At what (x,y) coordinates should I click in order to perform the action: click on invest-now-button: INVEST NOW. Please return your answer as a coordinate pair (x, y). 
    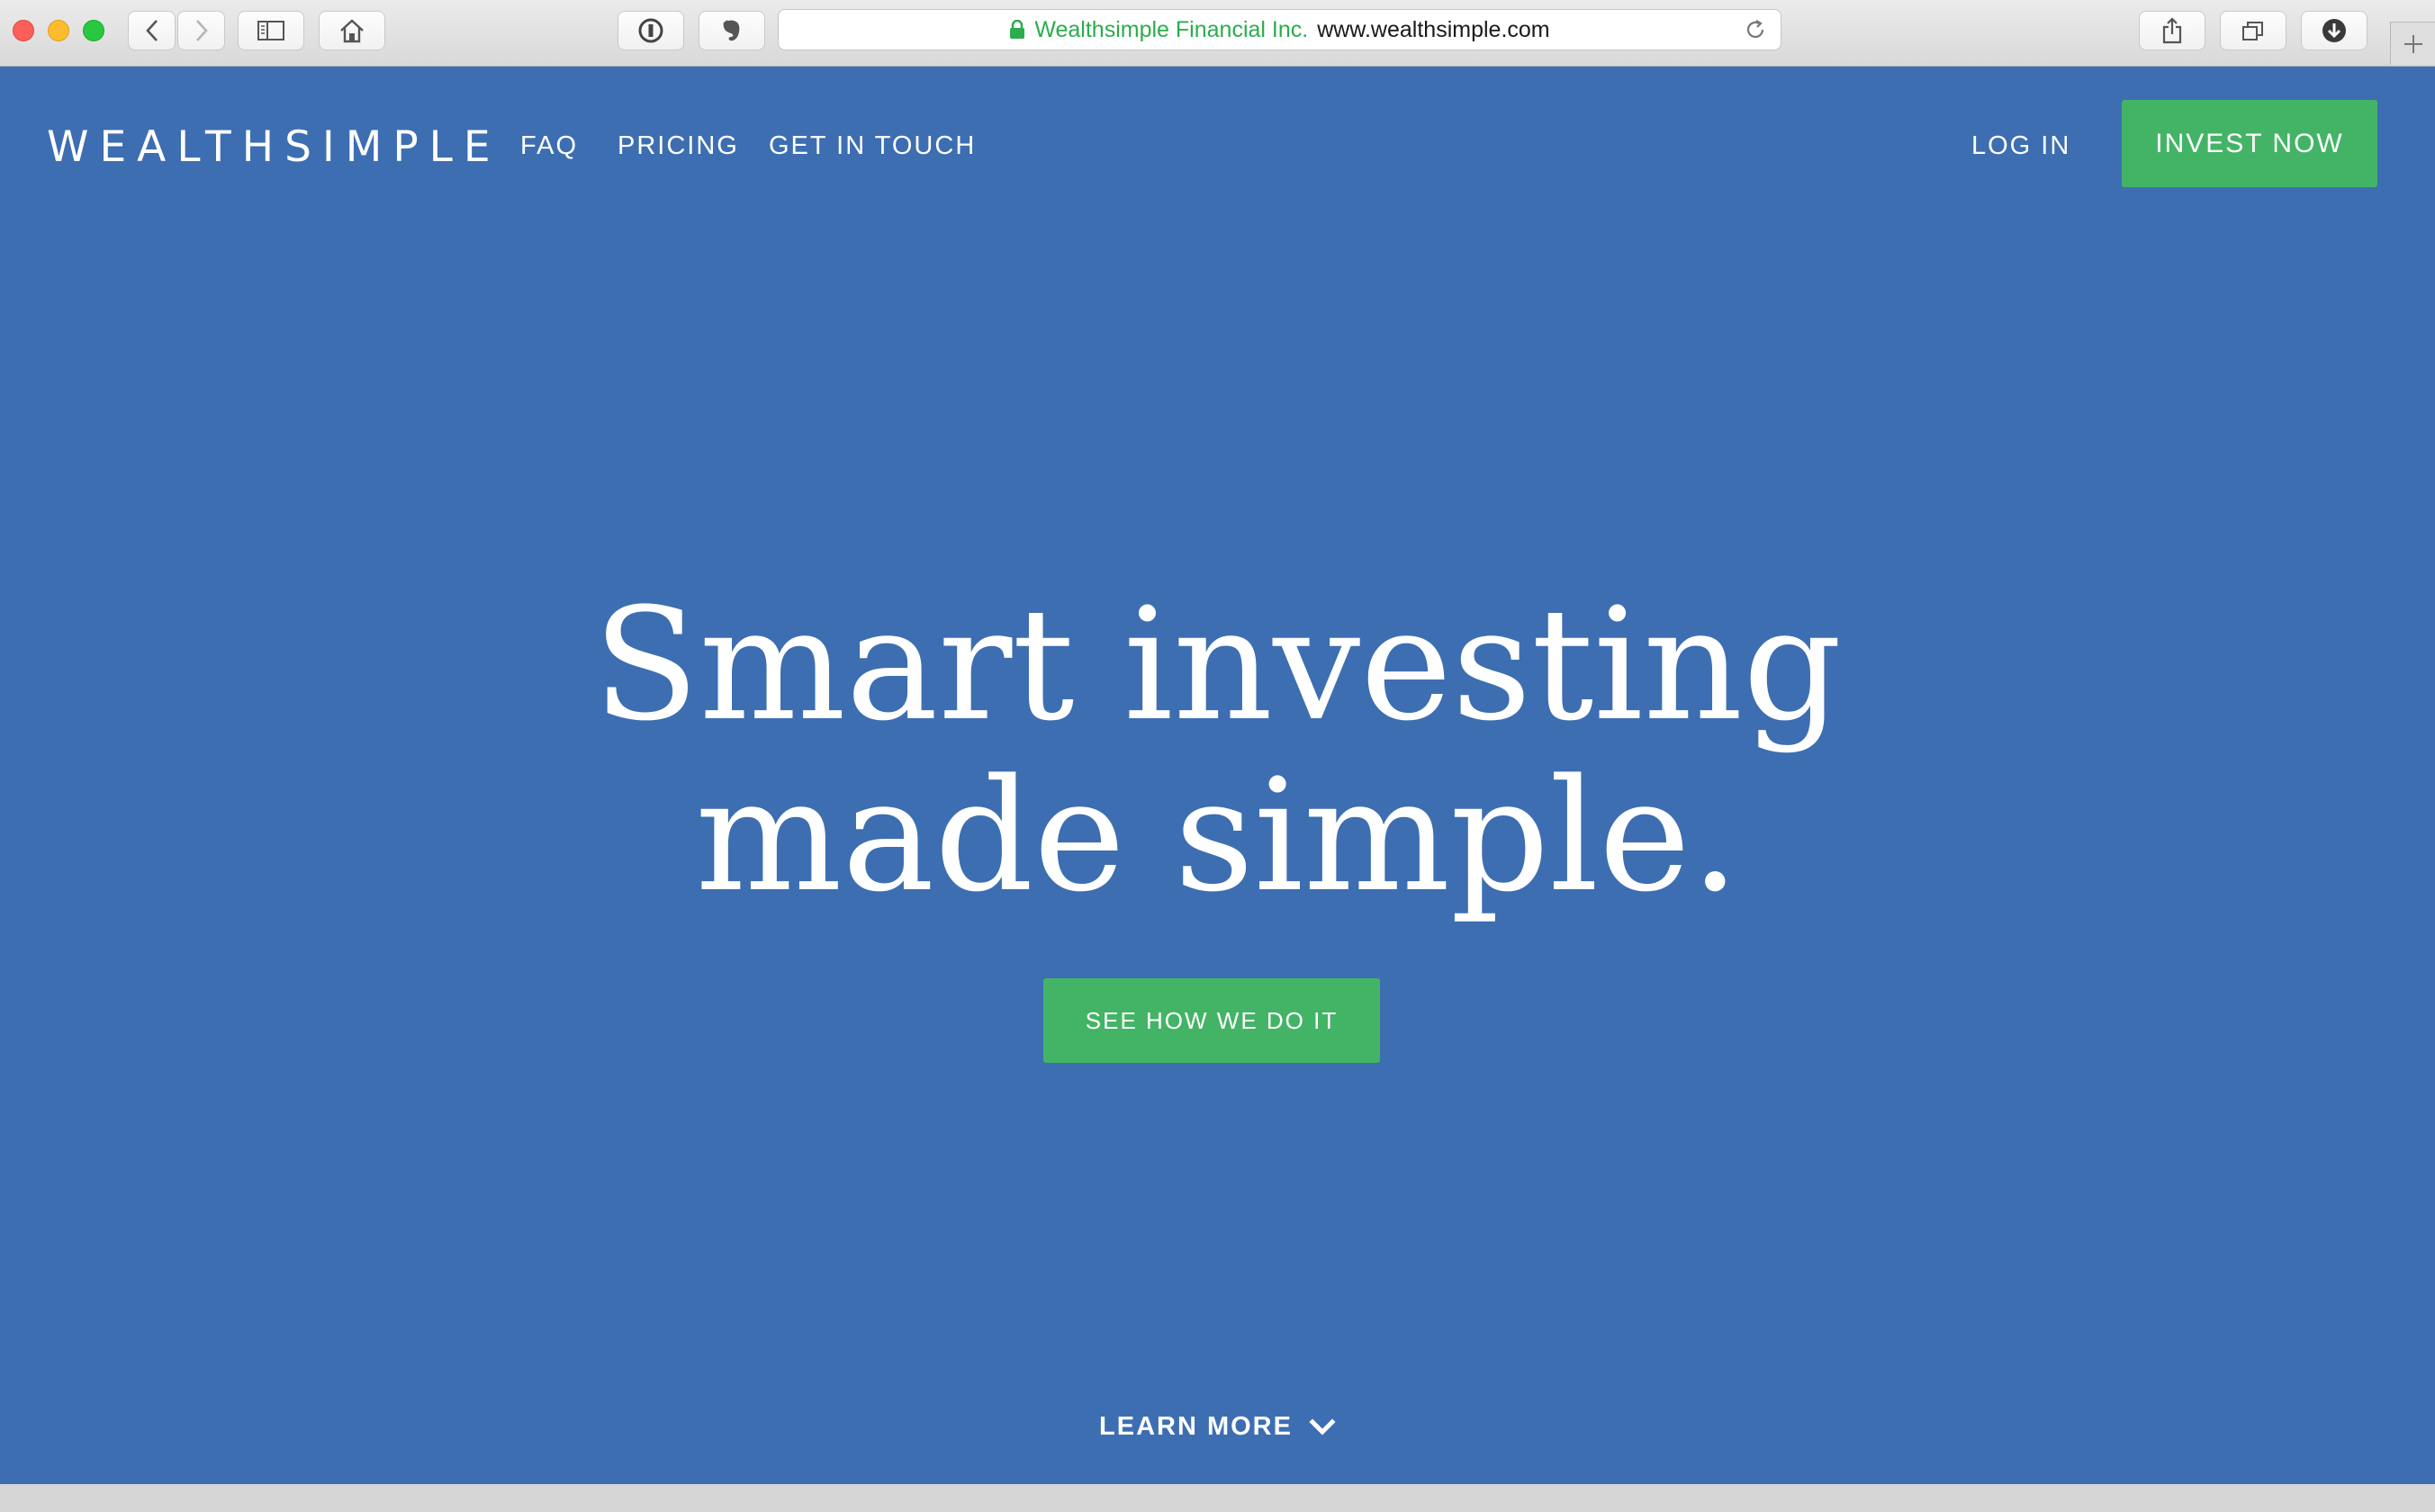
    Looking at the image, I should click on (2249, 144).